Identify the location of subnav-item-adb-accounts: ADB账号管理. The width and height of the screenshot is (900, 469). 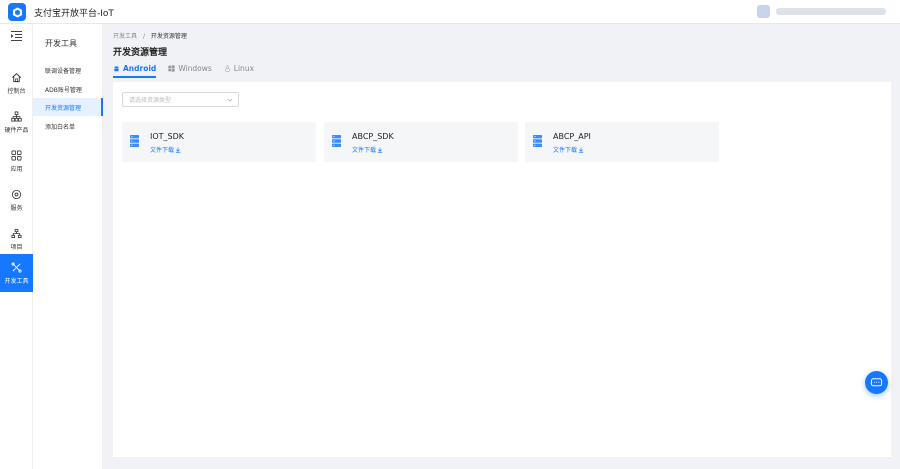
(68, 89).